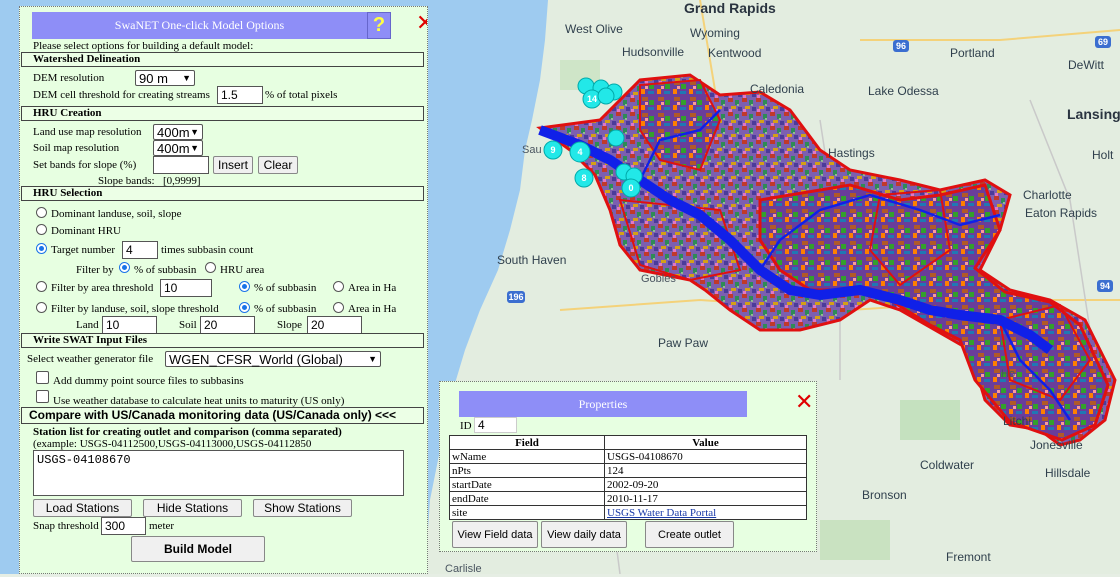 Image resolution: width=1120 pixels, height=577 pixels. I want to click on field-cell: site, so click(527, 512).